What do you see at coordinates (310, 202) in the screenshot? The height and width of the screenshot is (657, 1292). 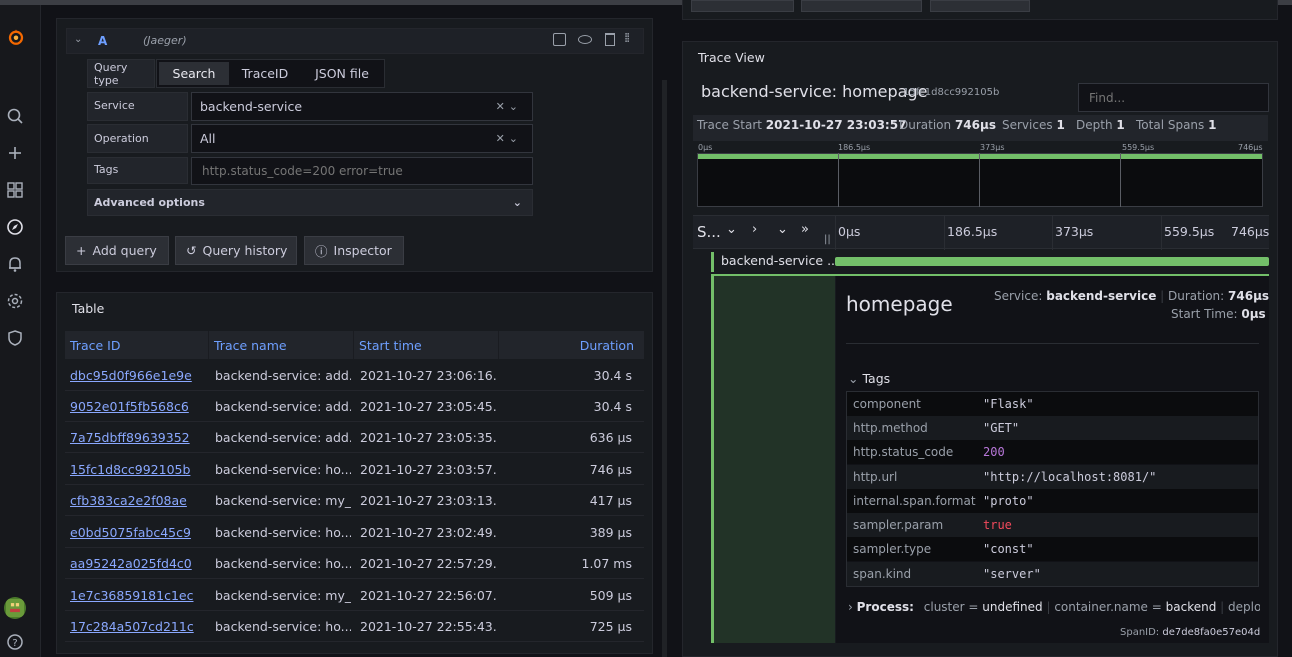 I see `advanced-options-toggle: Advanced options ⌄` at bounding box center [310, 202].